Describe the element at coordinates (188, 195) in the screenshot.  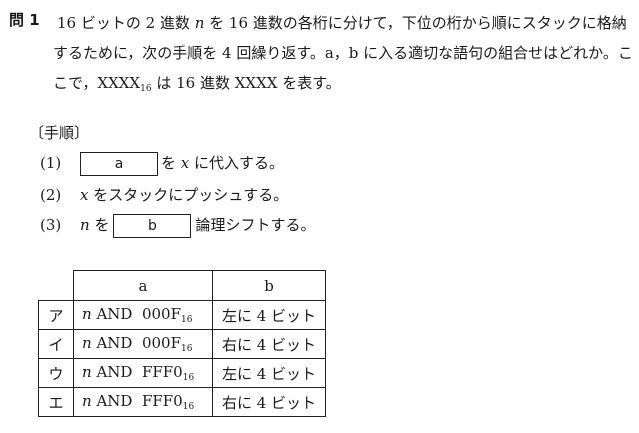
I see `step-2-text: をスタックにプッシュする。` at that location.